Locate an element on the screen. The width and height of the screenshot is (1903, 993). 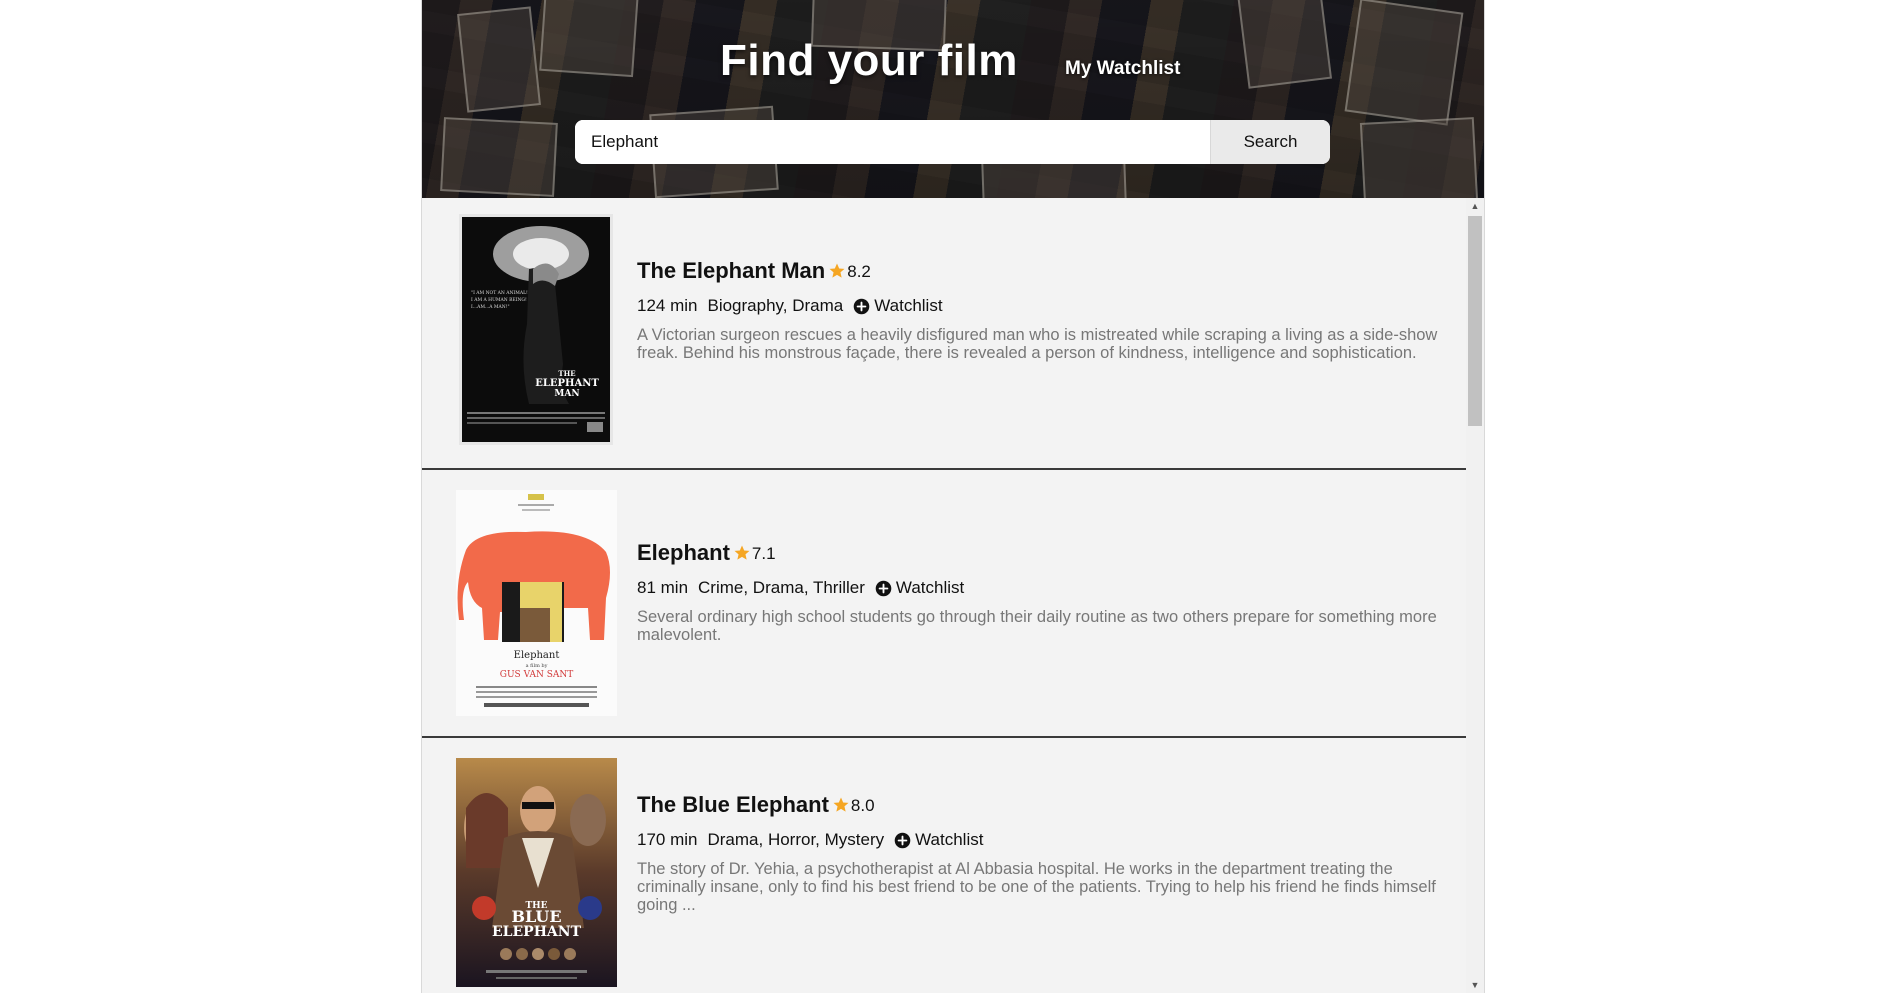
film-title: The Blue Elephant is located at coordinates (733, 805).